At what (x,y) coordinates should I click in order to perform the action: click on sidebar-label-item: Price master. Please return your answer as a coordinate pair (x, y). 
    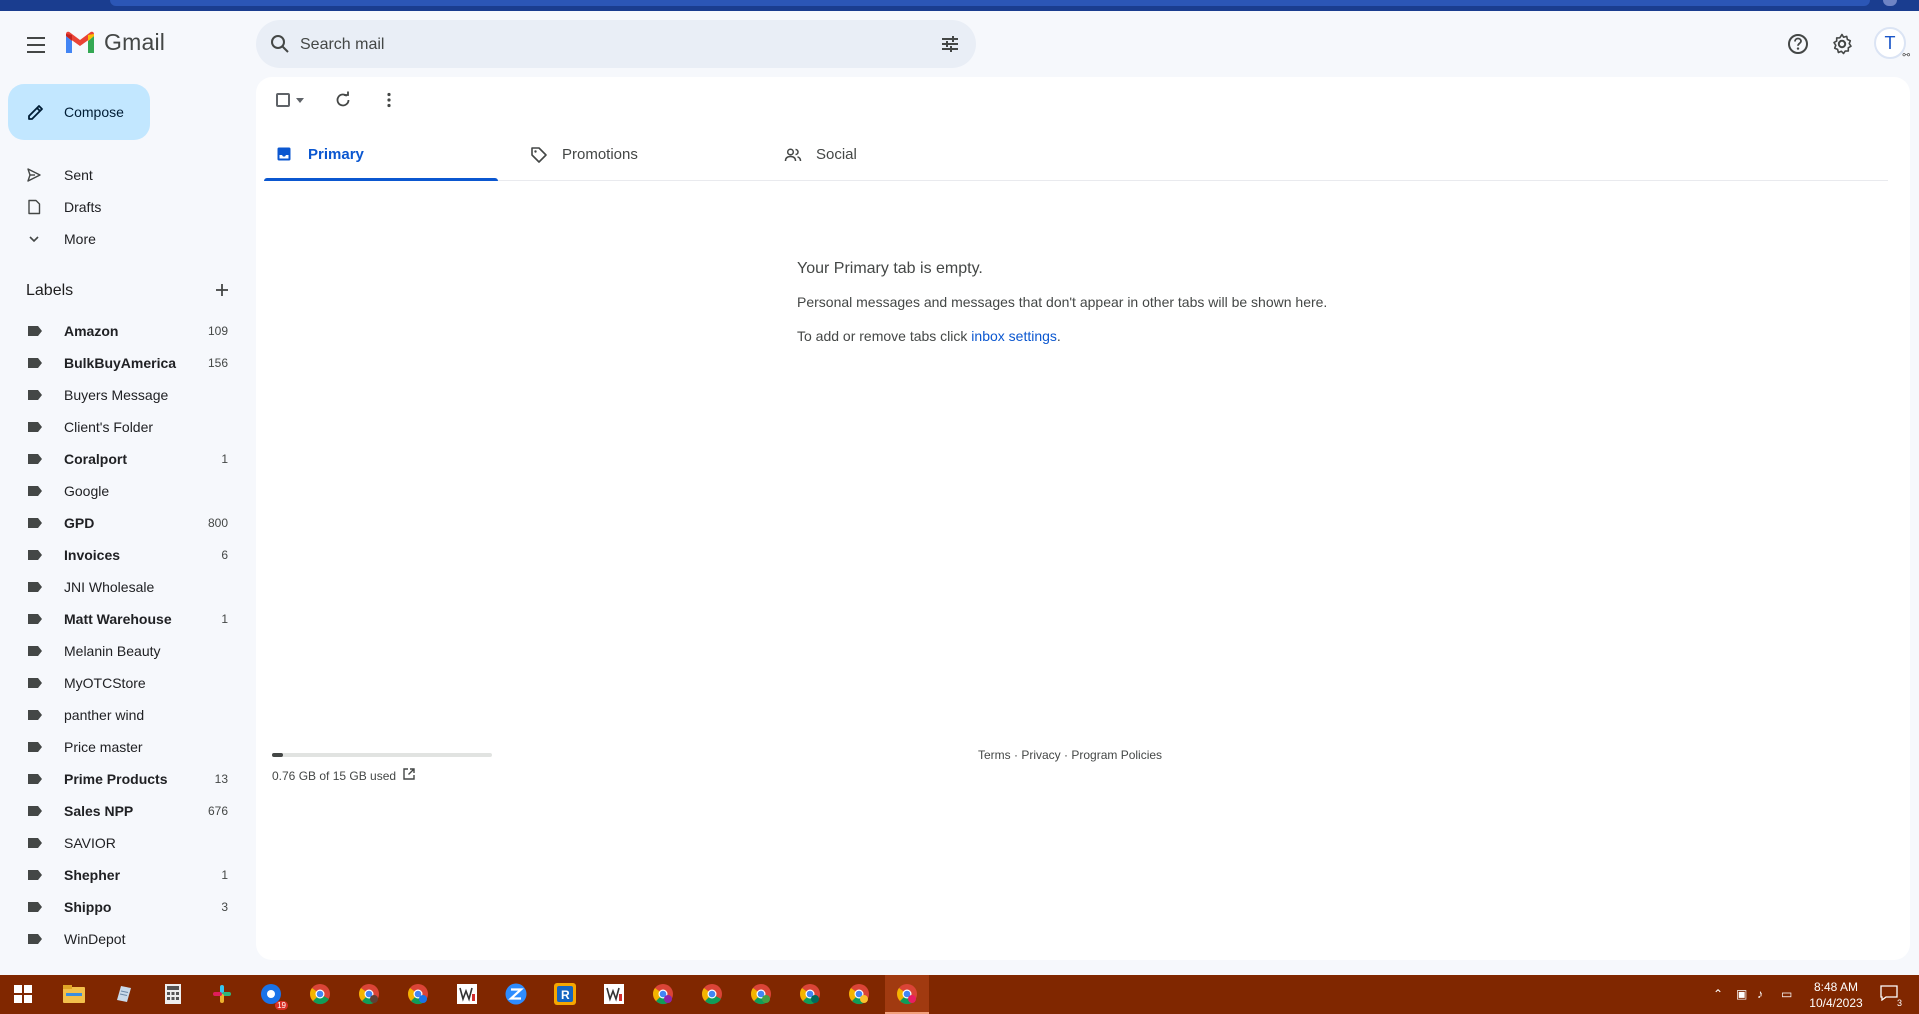
    Looking at the image, I should click on (120, 747).